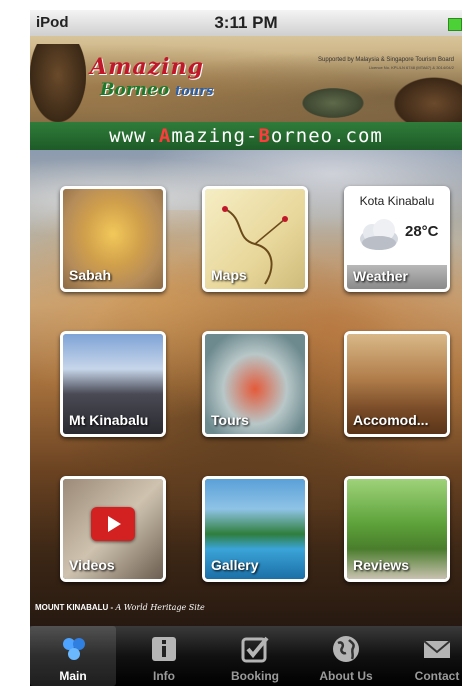 Image resolution: width=462 pixels, height=686 pixels. I want to click on envelope-icon, so click(437, 649).